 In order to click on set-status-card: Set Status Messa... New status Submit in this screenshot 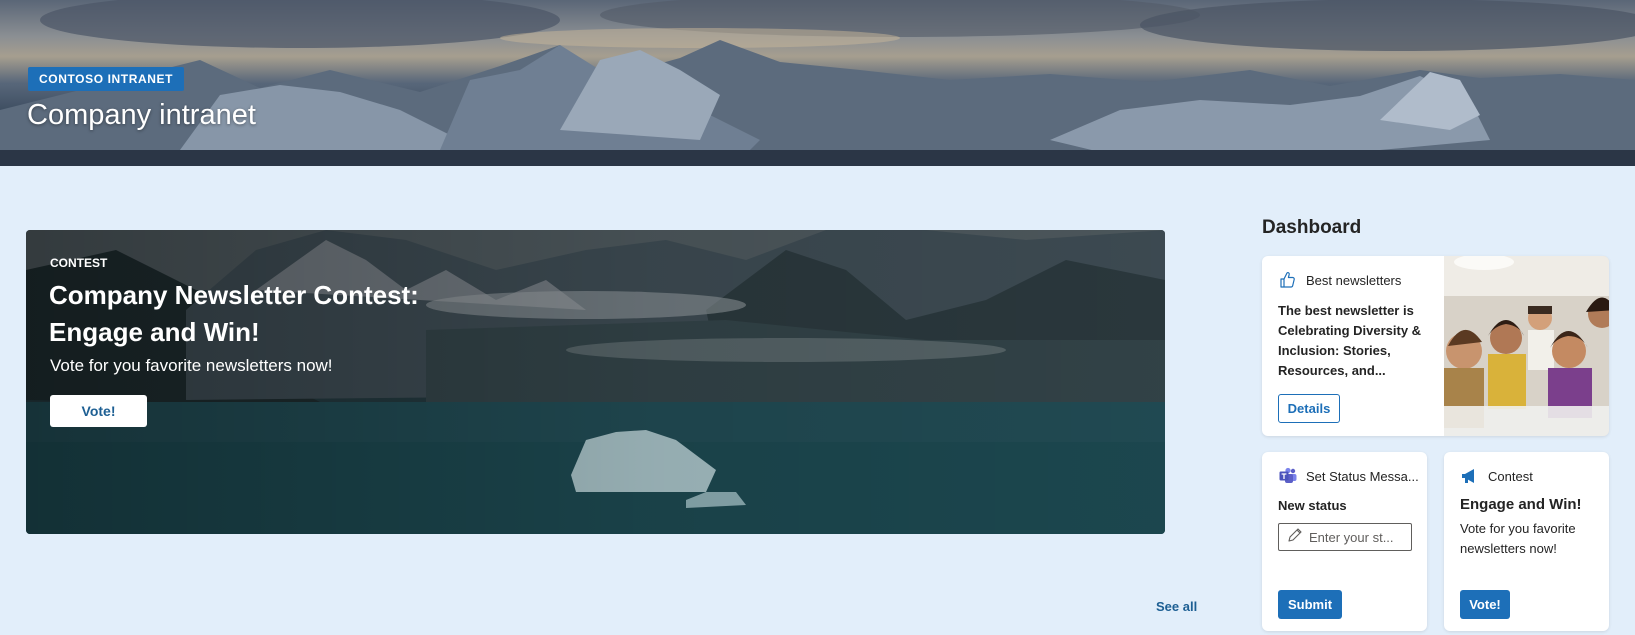, I will do `click(1344, 541)`.